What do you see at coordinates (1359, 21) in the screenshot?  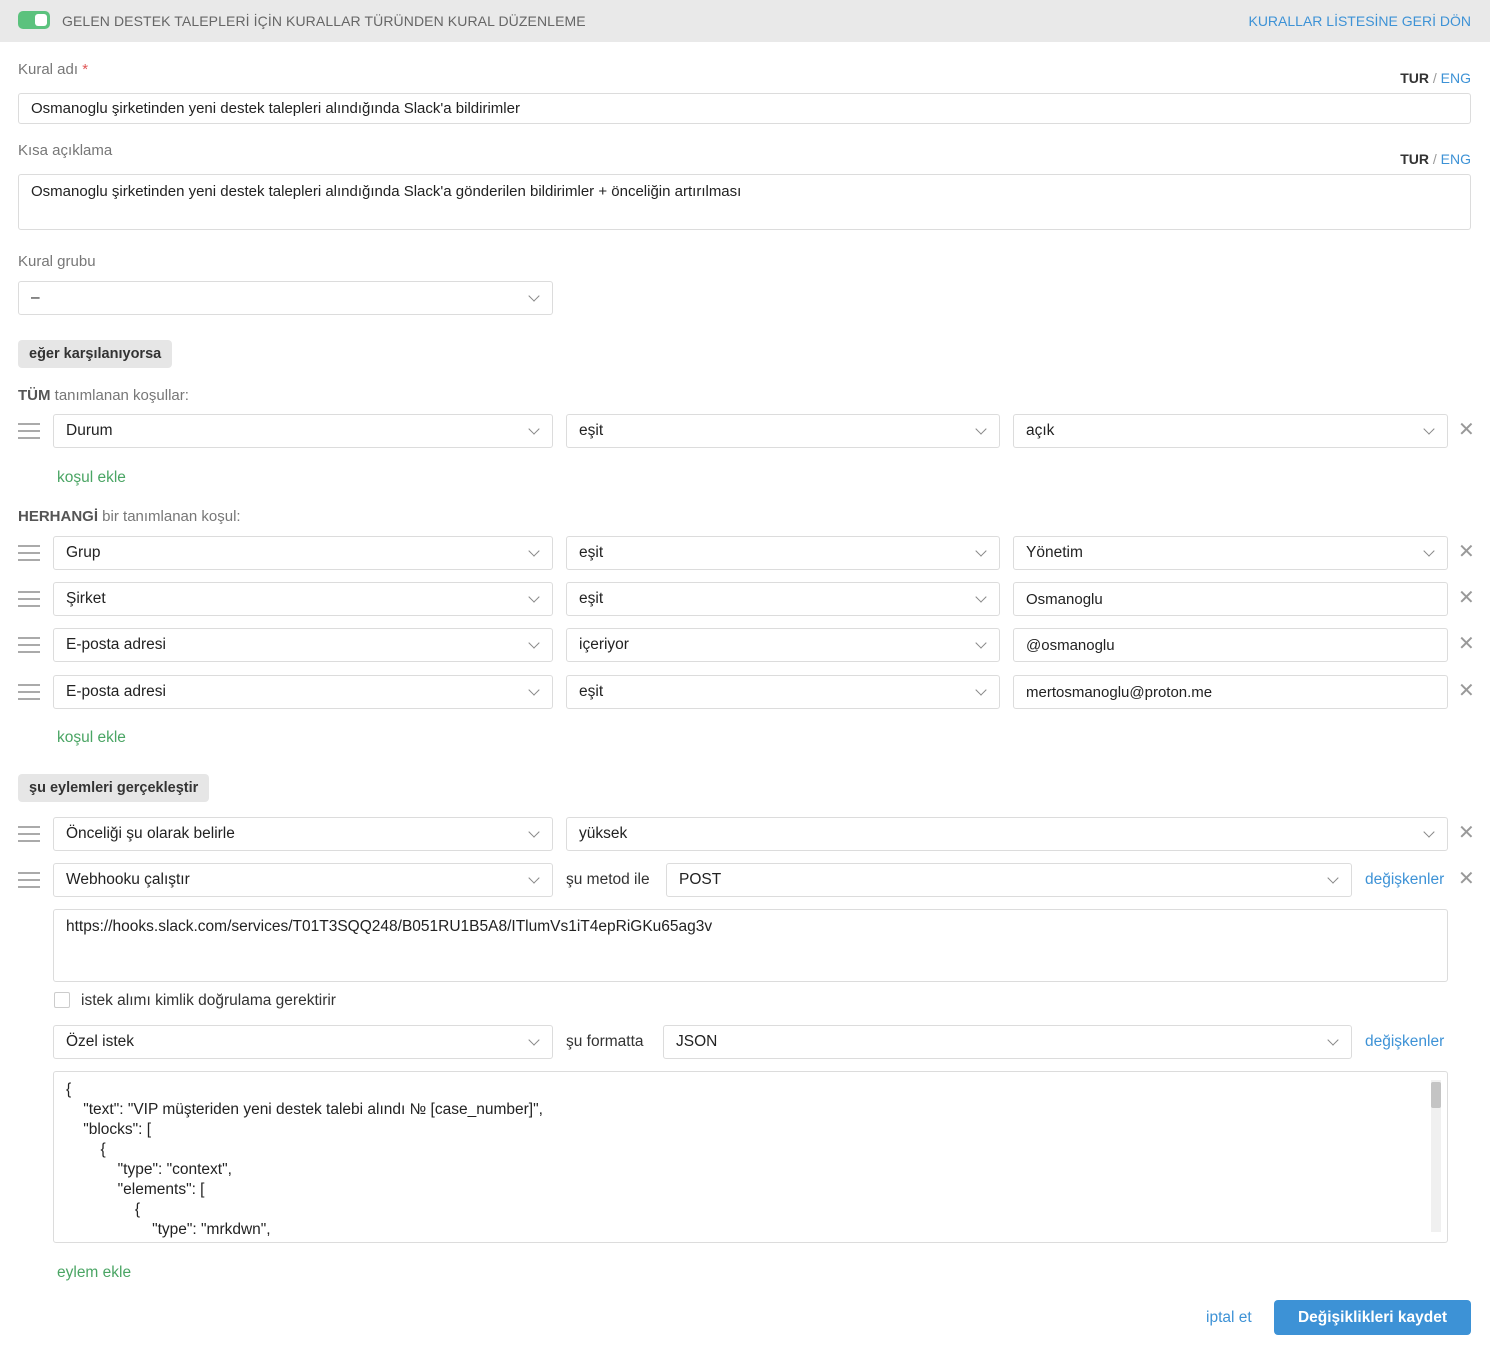 I see `back-to-rules-link: KURALLAR LİSTESİNE GERİ DÖN` at bounding box center [1359, 21].